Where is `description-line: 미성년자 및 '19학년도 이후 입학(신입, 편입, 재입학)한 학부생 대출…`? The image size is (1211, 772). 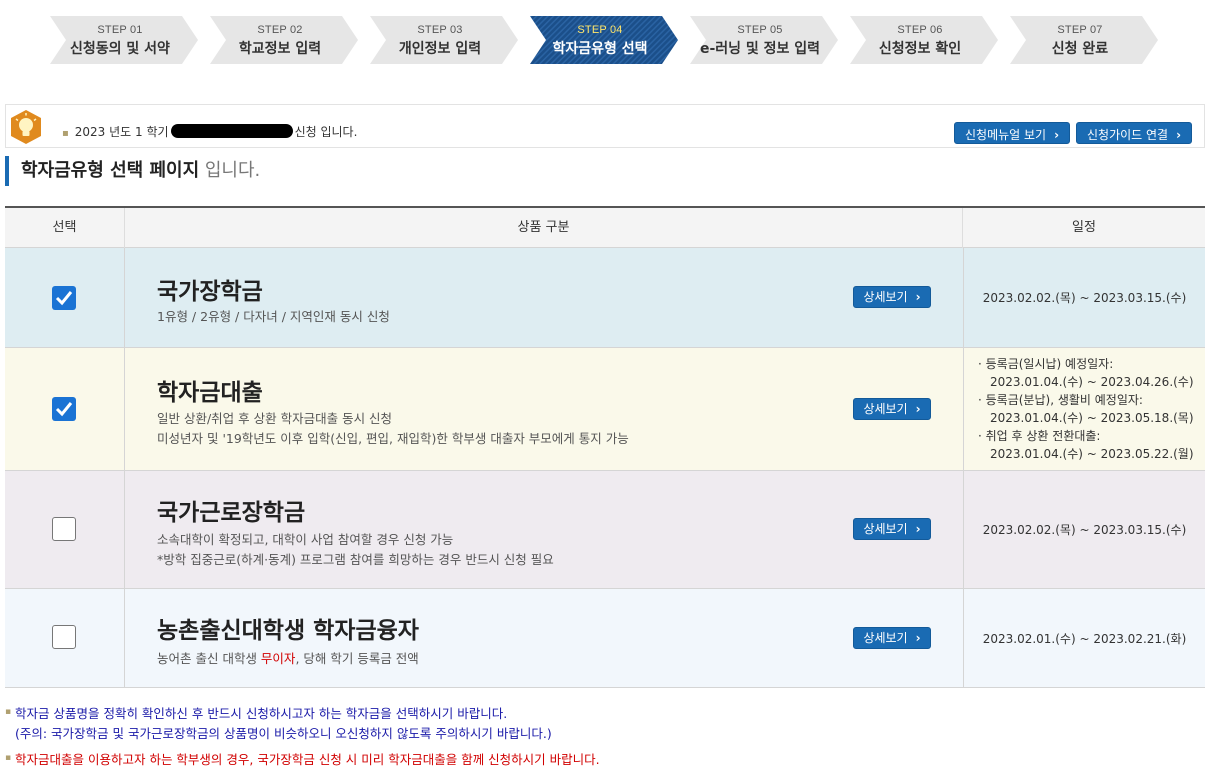 description-line: 미성년자 및 '19학년도 이후 입학(신입, 편입, 재입학)한 학부생 대출… is located at coordinates (393, 438).